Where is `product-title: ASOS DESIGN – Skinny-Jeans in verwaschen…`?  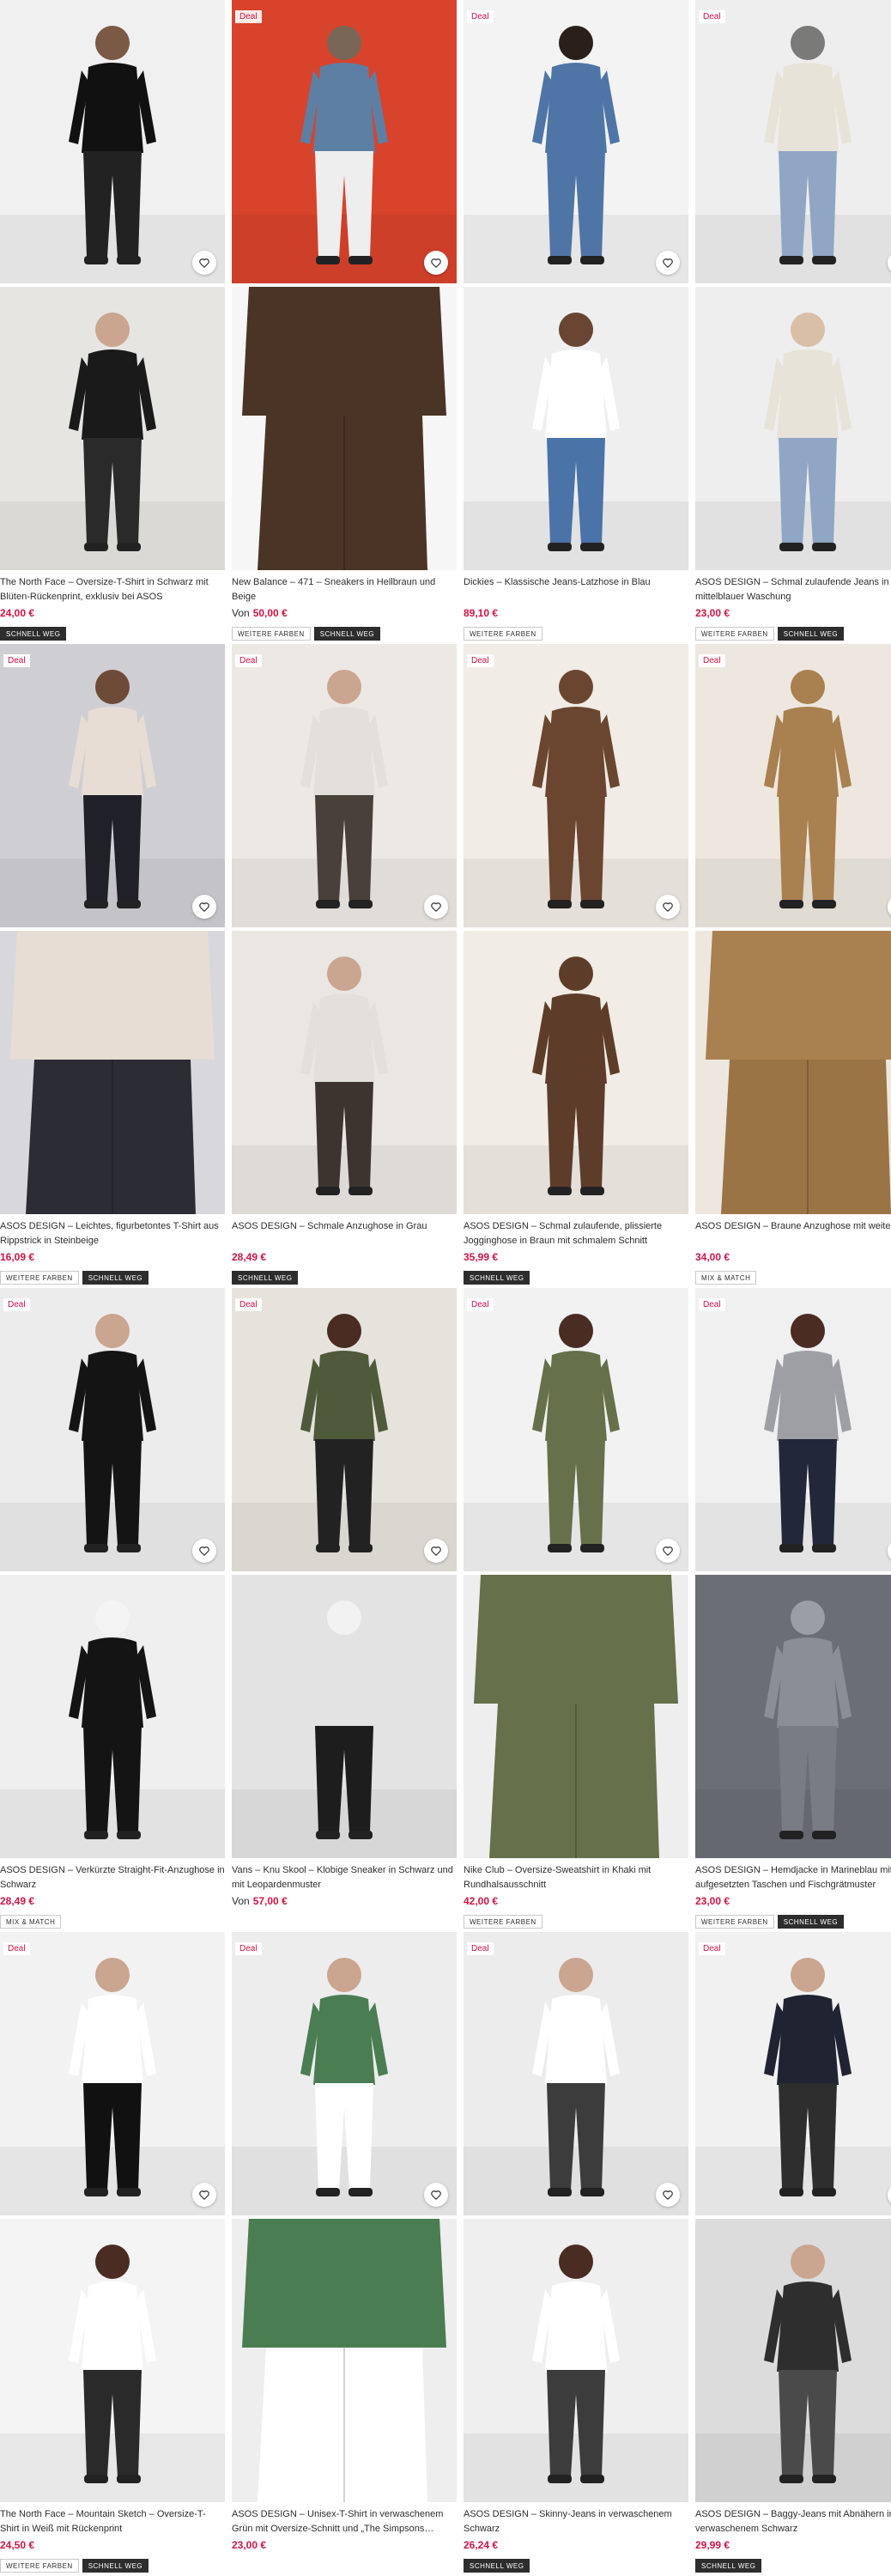
product-title: ASOS DESIGN – Skinny-Jeans in verwaschen… is located at coordinates (576, 2522).